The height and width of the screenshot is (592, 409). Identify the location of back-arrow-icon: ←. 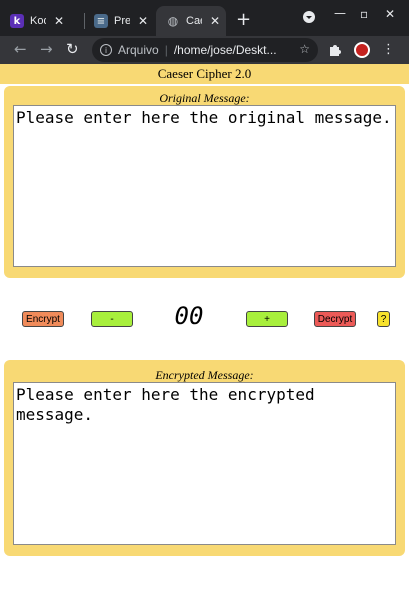
(20, 49).